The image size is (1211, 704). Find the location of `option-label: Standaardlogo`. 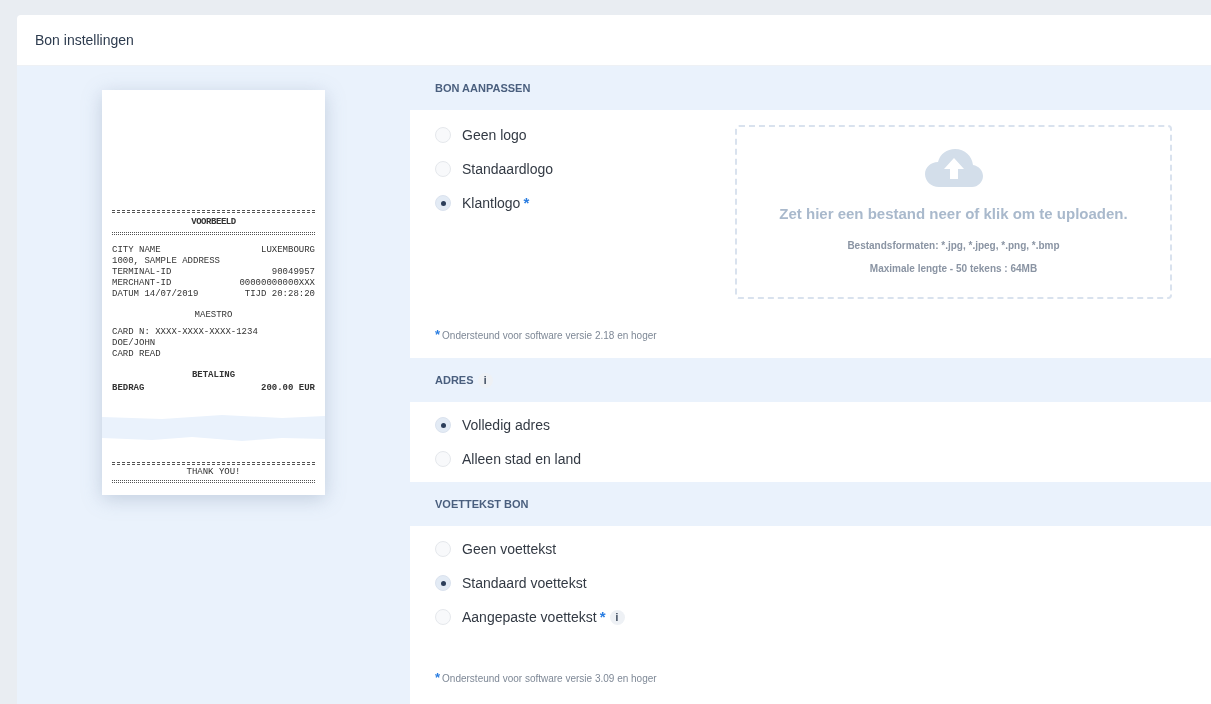

option-label: Standaardlogo is located at coordinates (508, 169).